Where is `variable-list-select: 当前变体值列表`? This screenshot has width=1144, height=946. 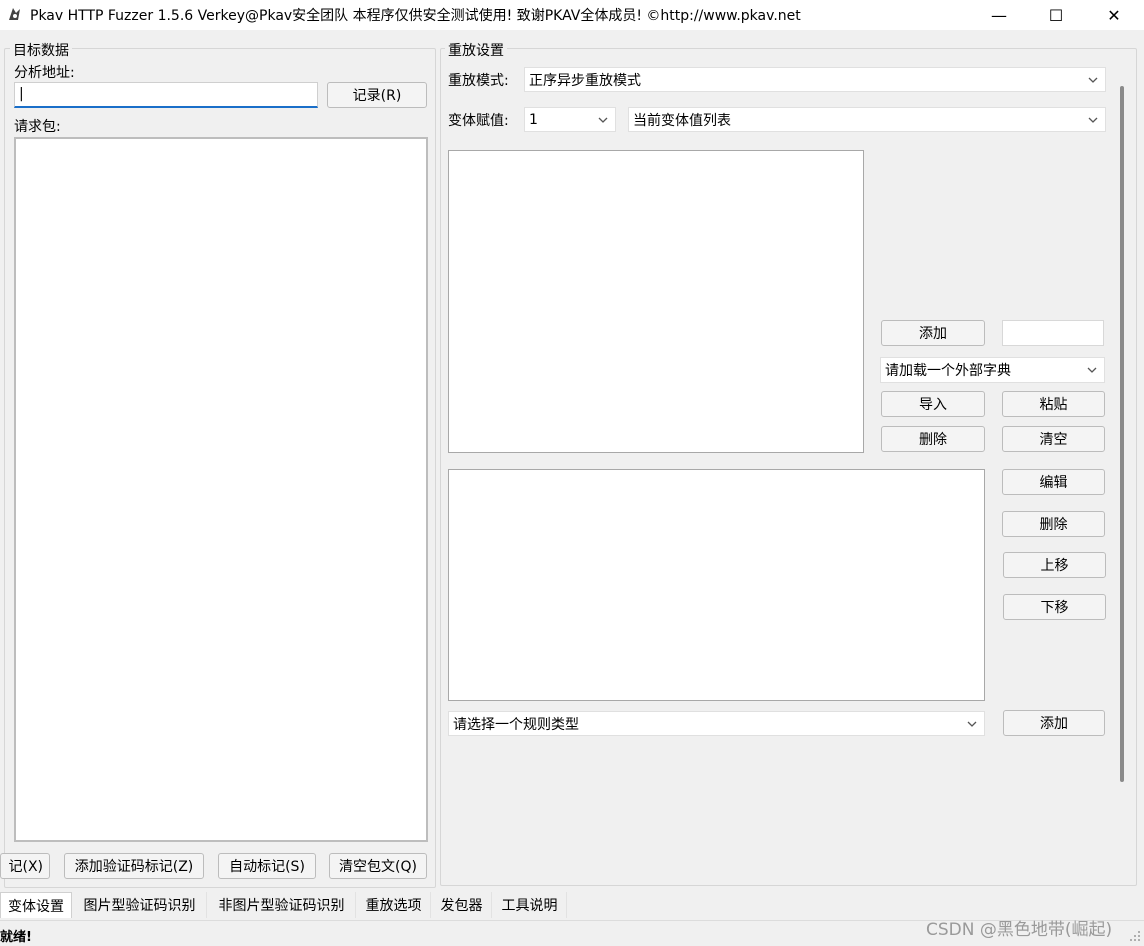
variable-list-select: 当前变体值列表 is located at coordinates (867, 119).